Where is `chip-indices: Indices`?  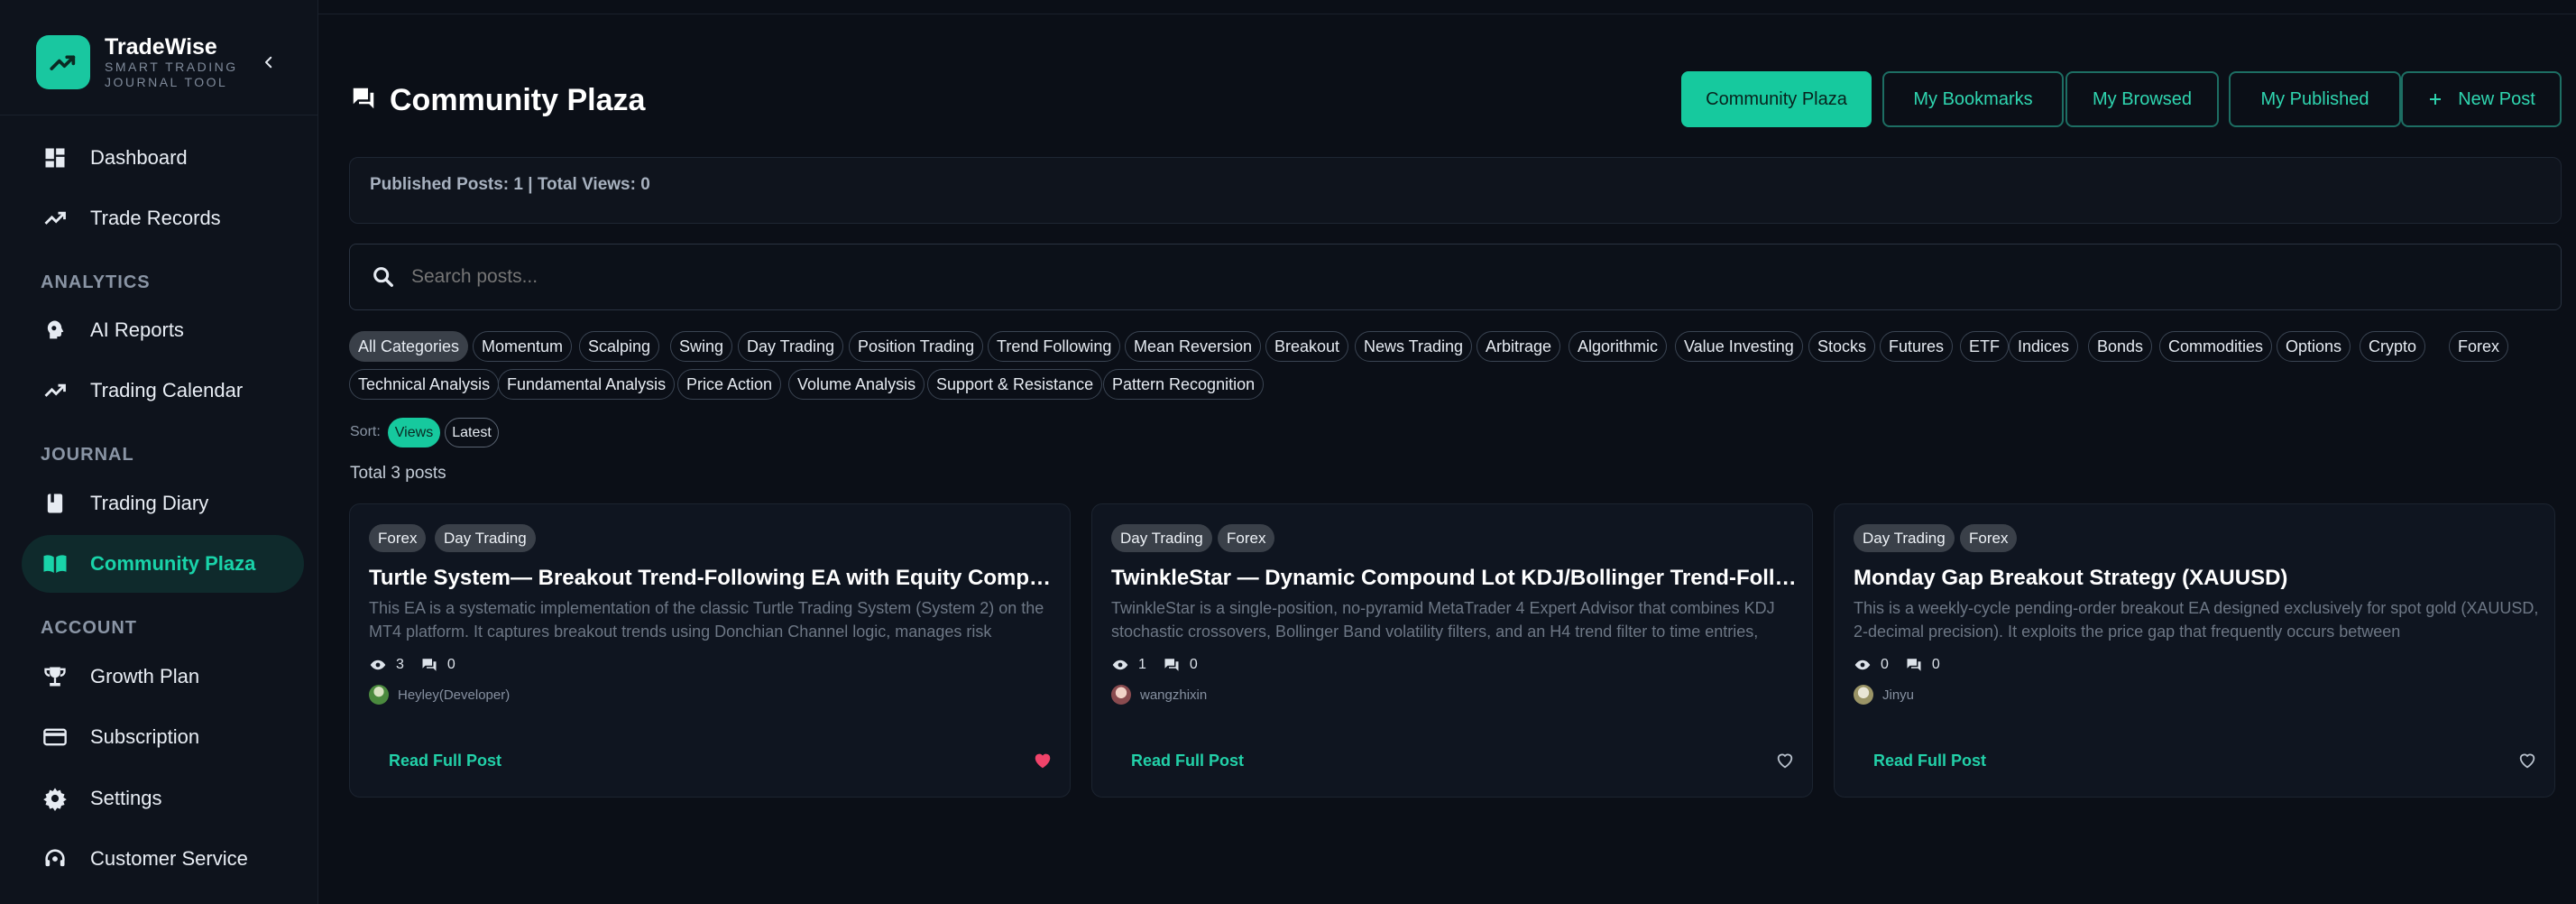 chip-indices: Indices is located at coordinates (2044, 346).